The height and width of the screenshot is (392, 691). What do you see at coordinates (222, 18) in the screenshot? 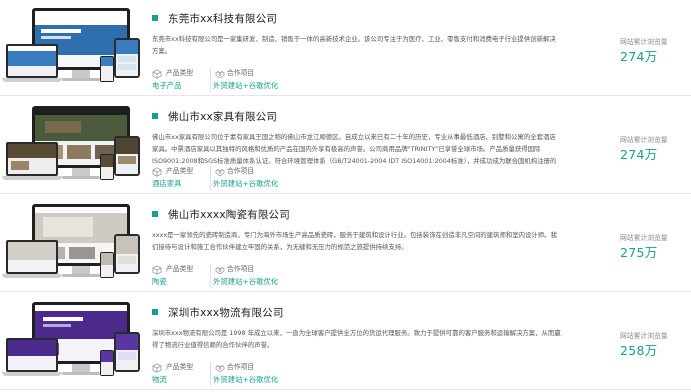
I see `case-title: 东莞市xx科技有限公司` at bounding box center [222, 18].